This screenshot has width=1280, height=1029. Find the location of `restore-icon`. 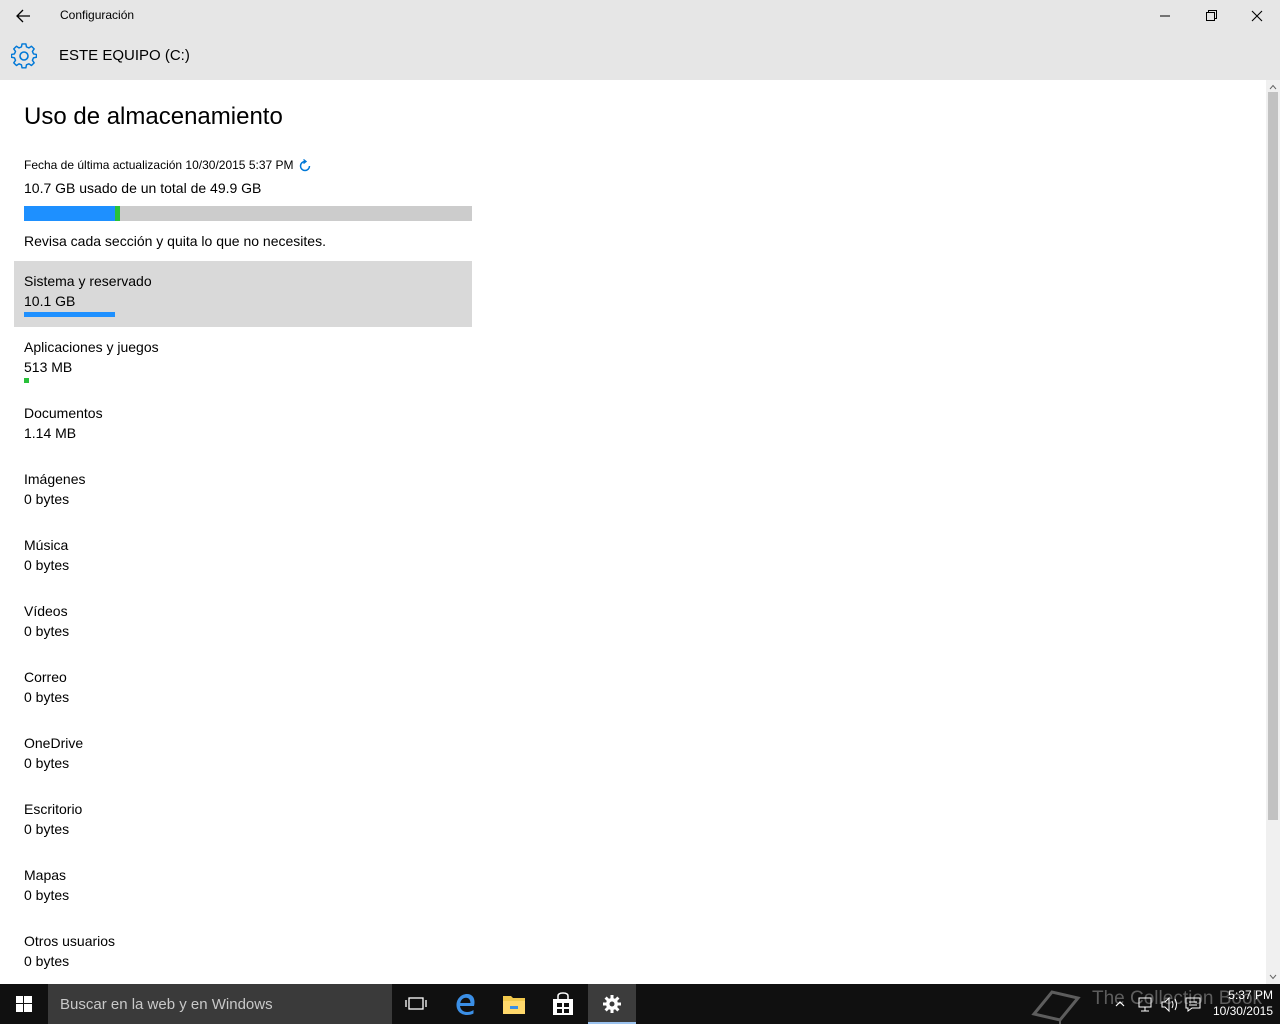

restore-icon is located at coordinates (1211, 15).